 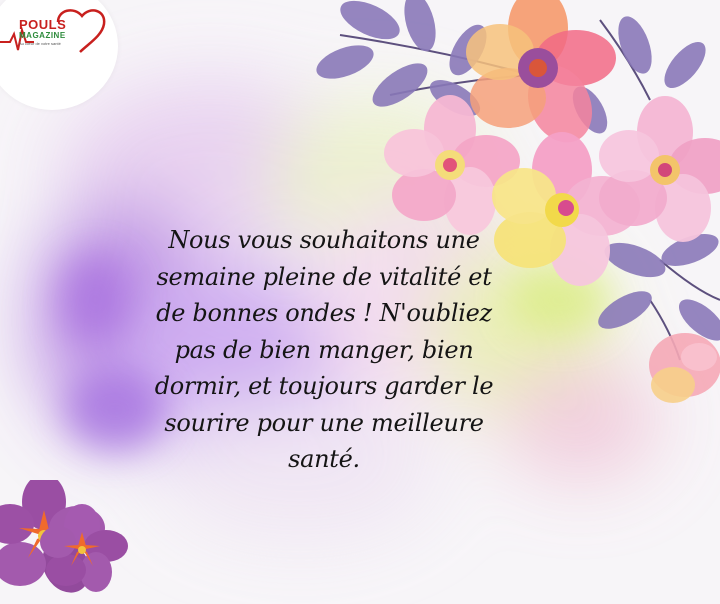 What do you see at coordinates (659, 169) in the screenshot?
I see `pink-flower-right` at bounding box center [659, 169].